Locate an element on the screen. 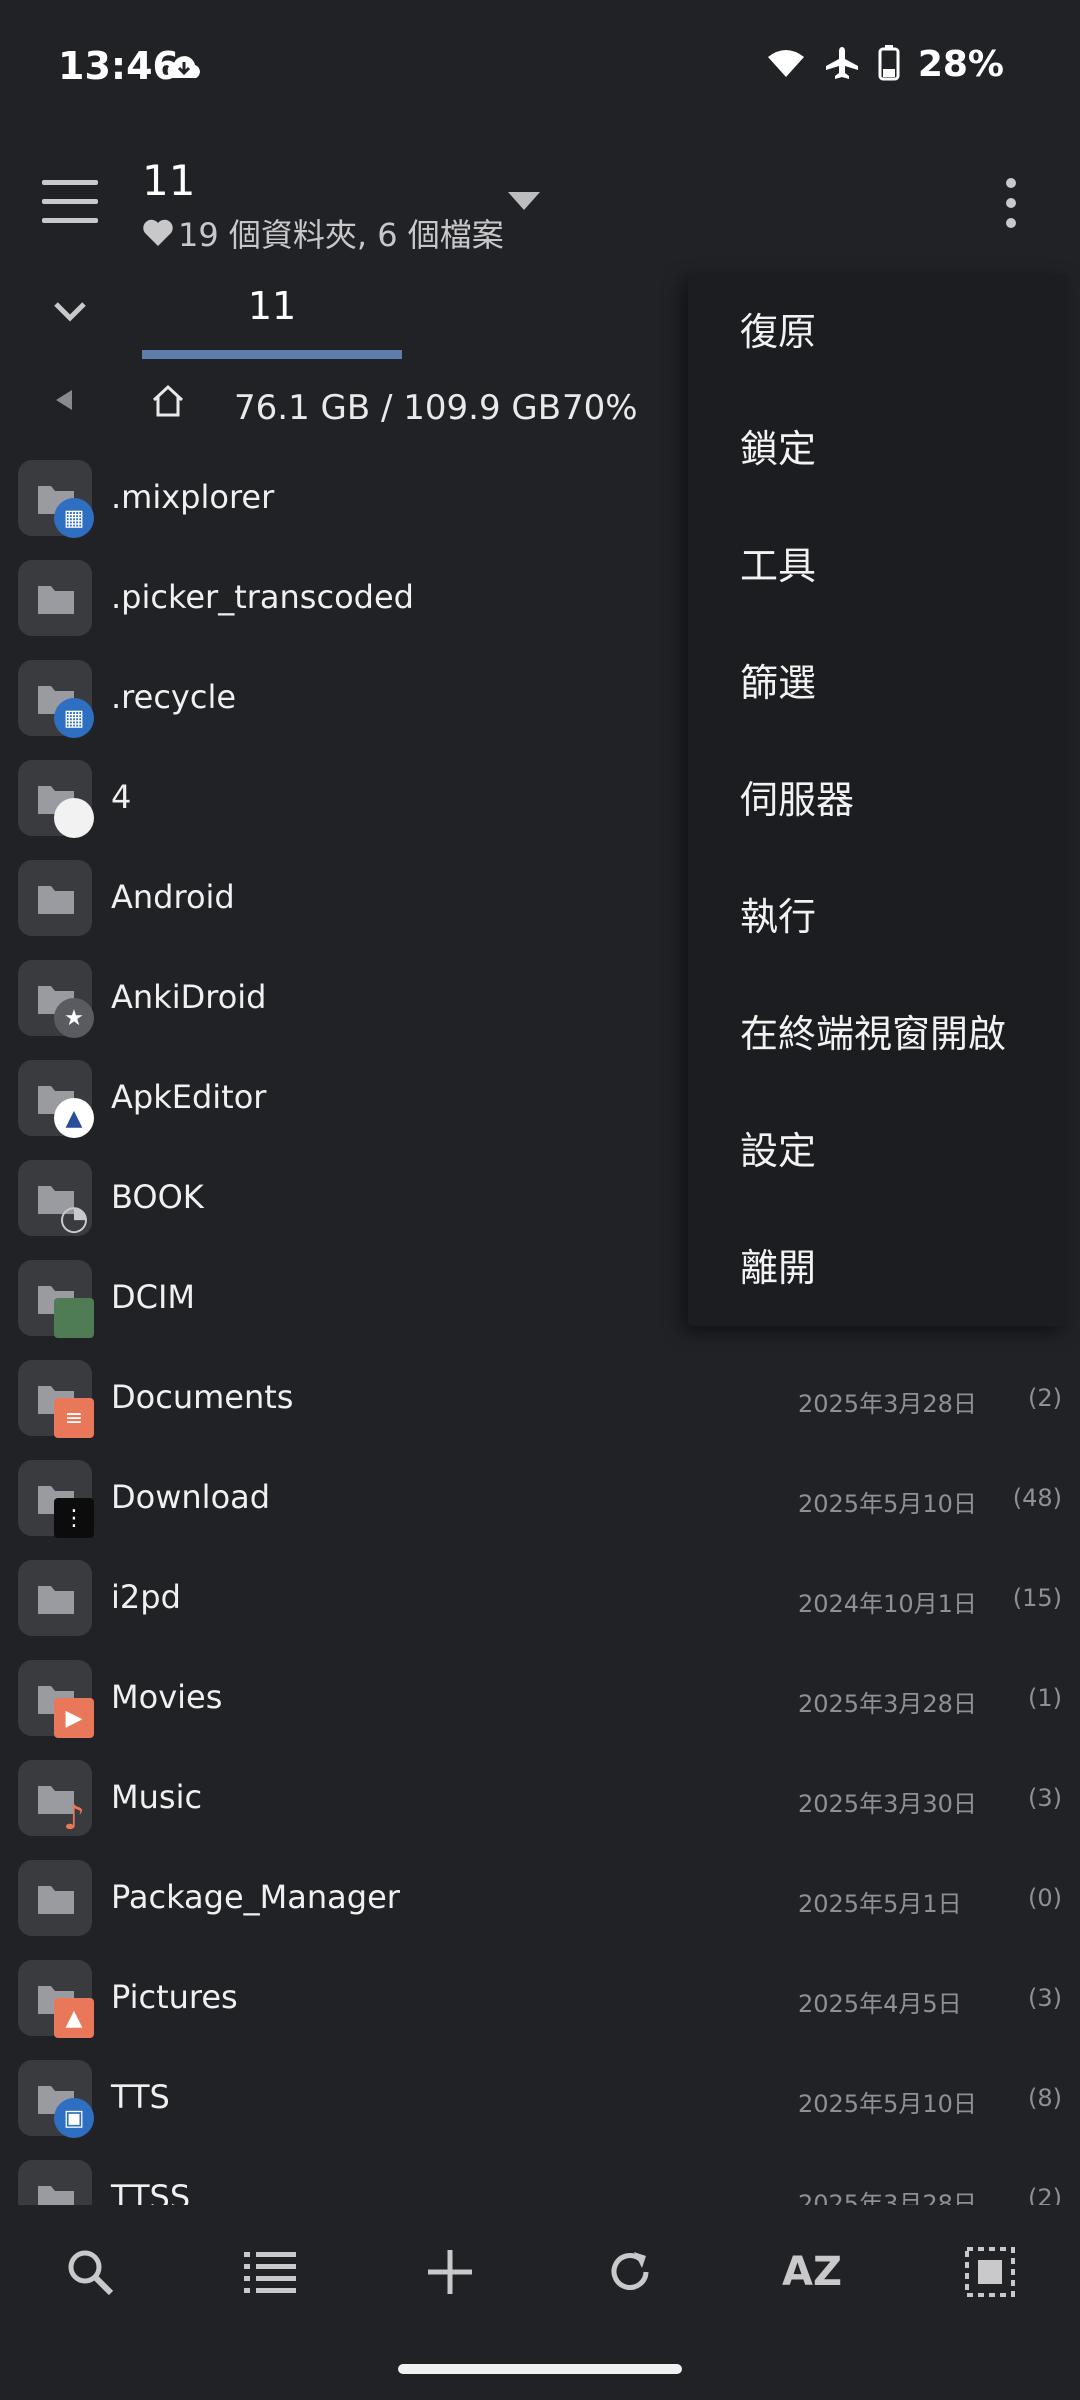 This screenshot has height=2400, width=1080. file-name: ApkEditor is located at coordinates (189, 1097).